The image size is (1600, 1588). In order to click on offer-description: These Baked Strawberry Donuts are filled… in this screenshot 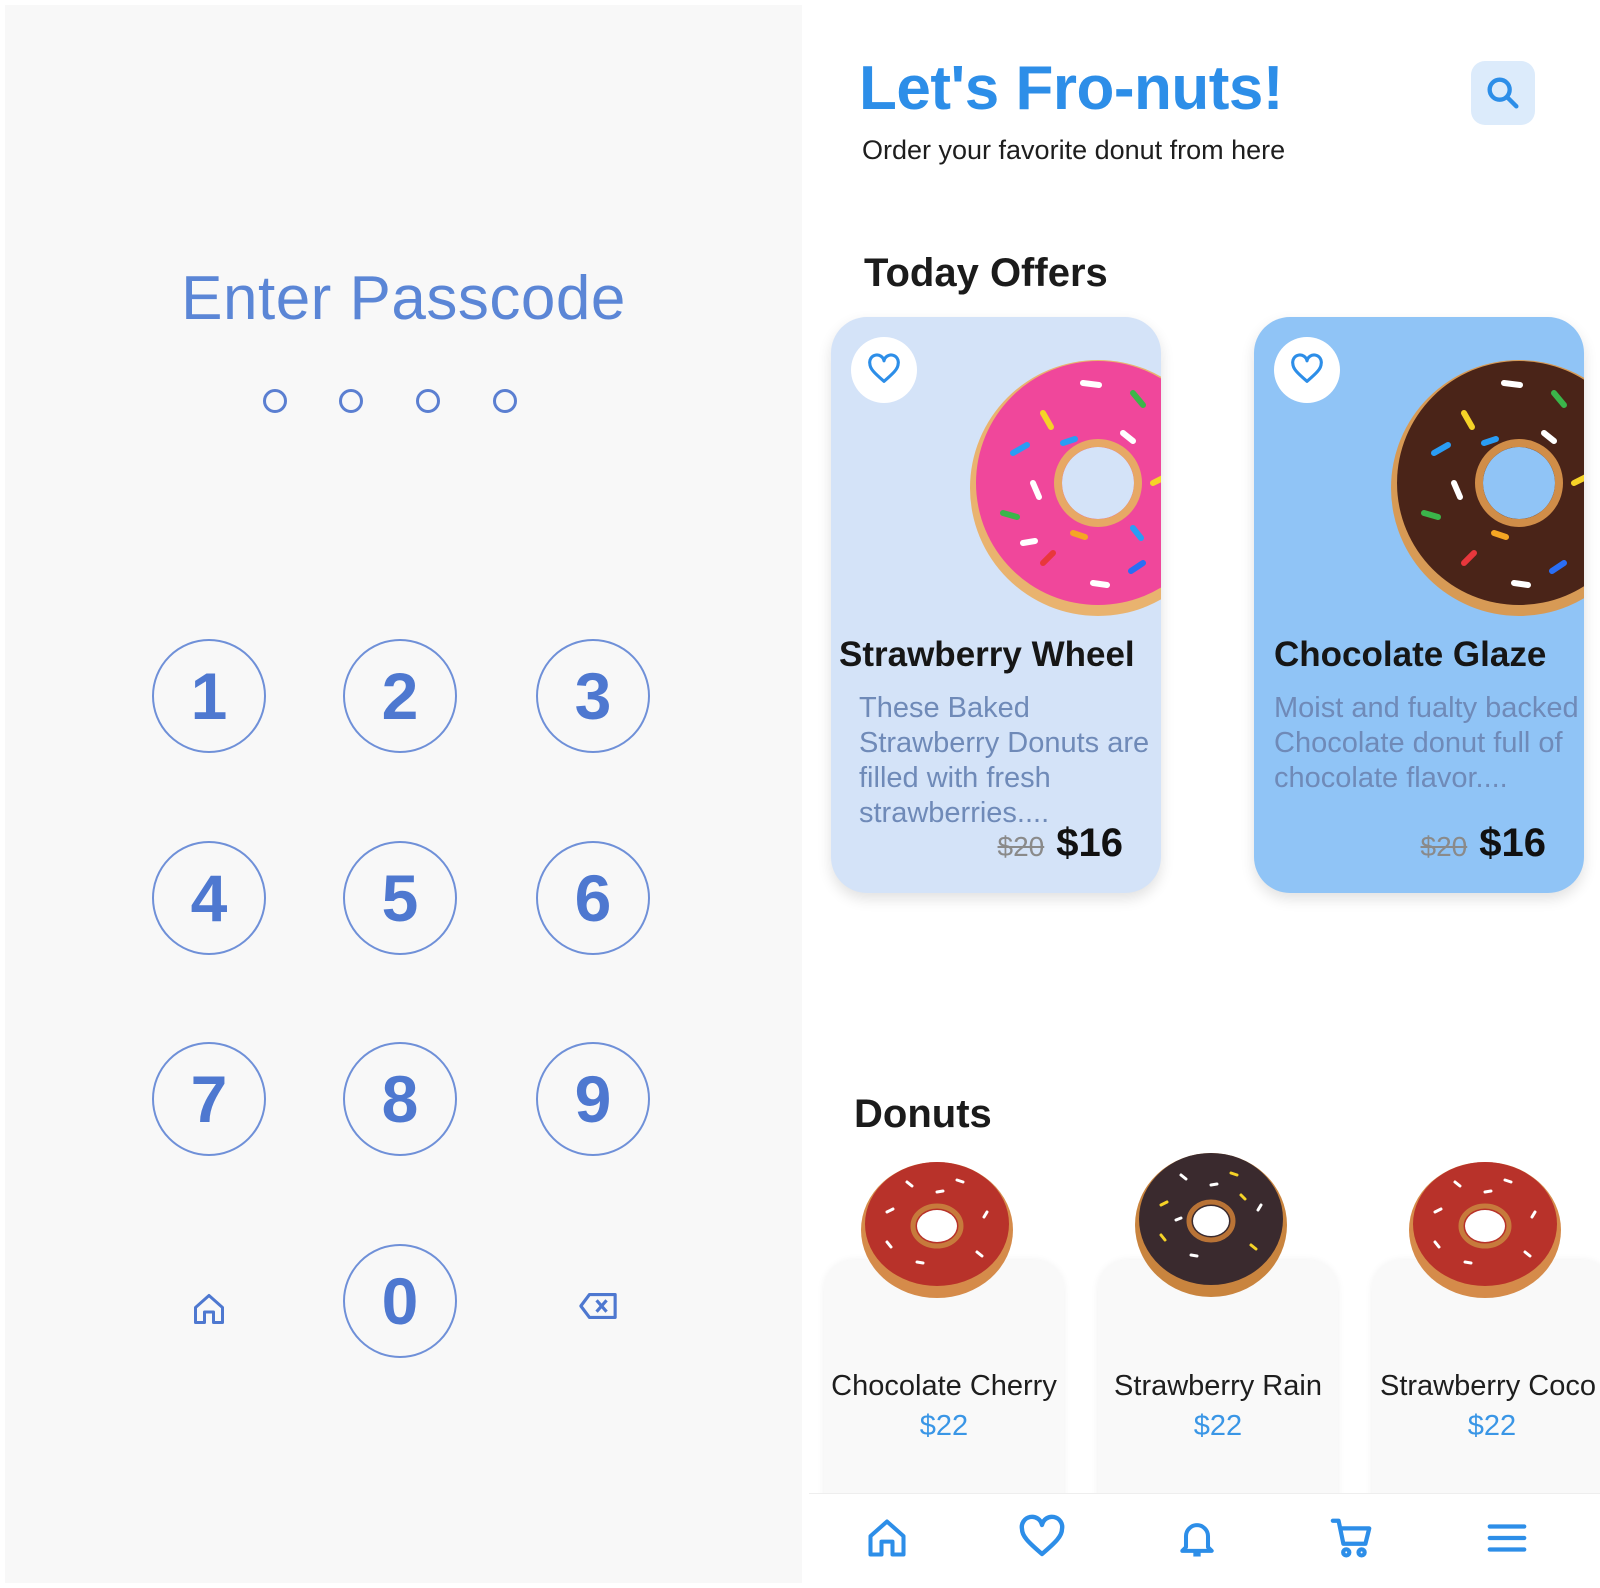, I will do `click(1004, 760)`.